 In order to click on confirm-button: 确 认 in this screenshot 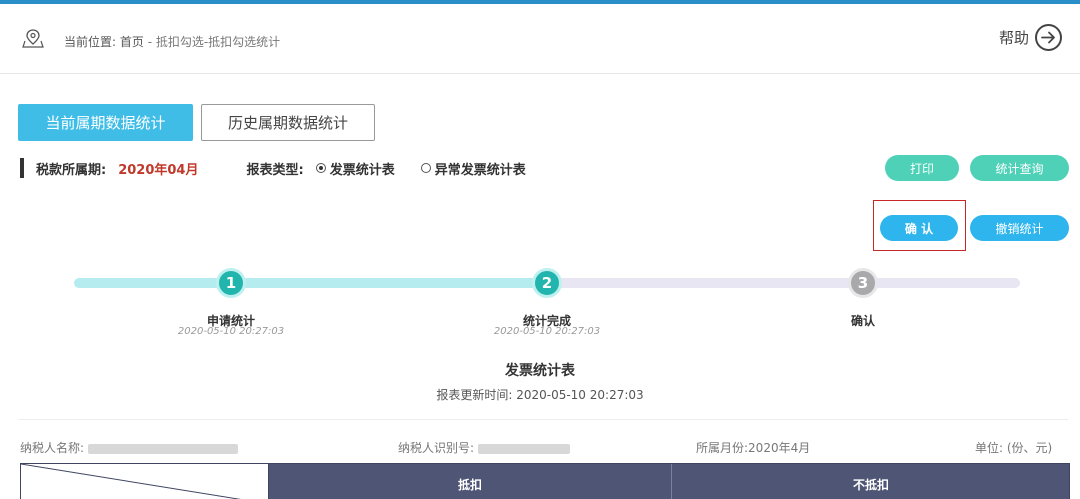, I will do `click(919, 228)`.